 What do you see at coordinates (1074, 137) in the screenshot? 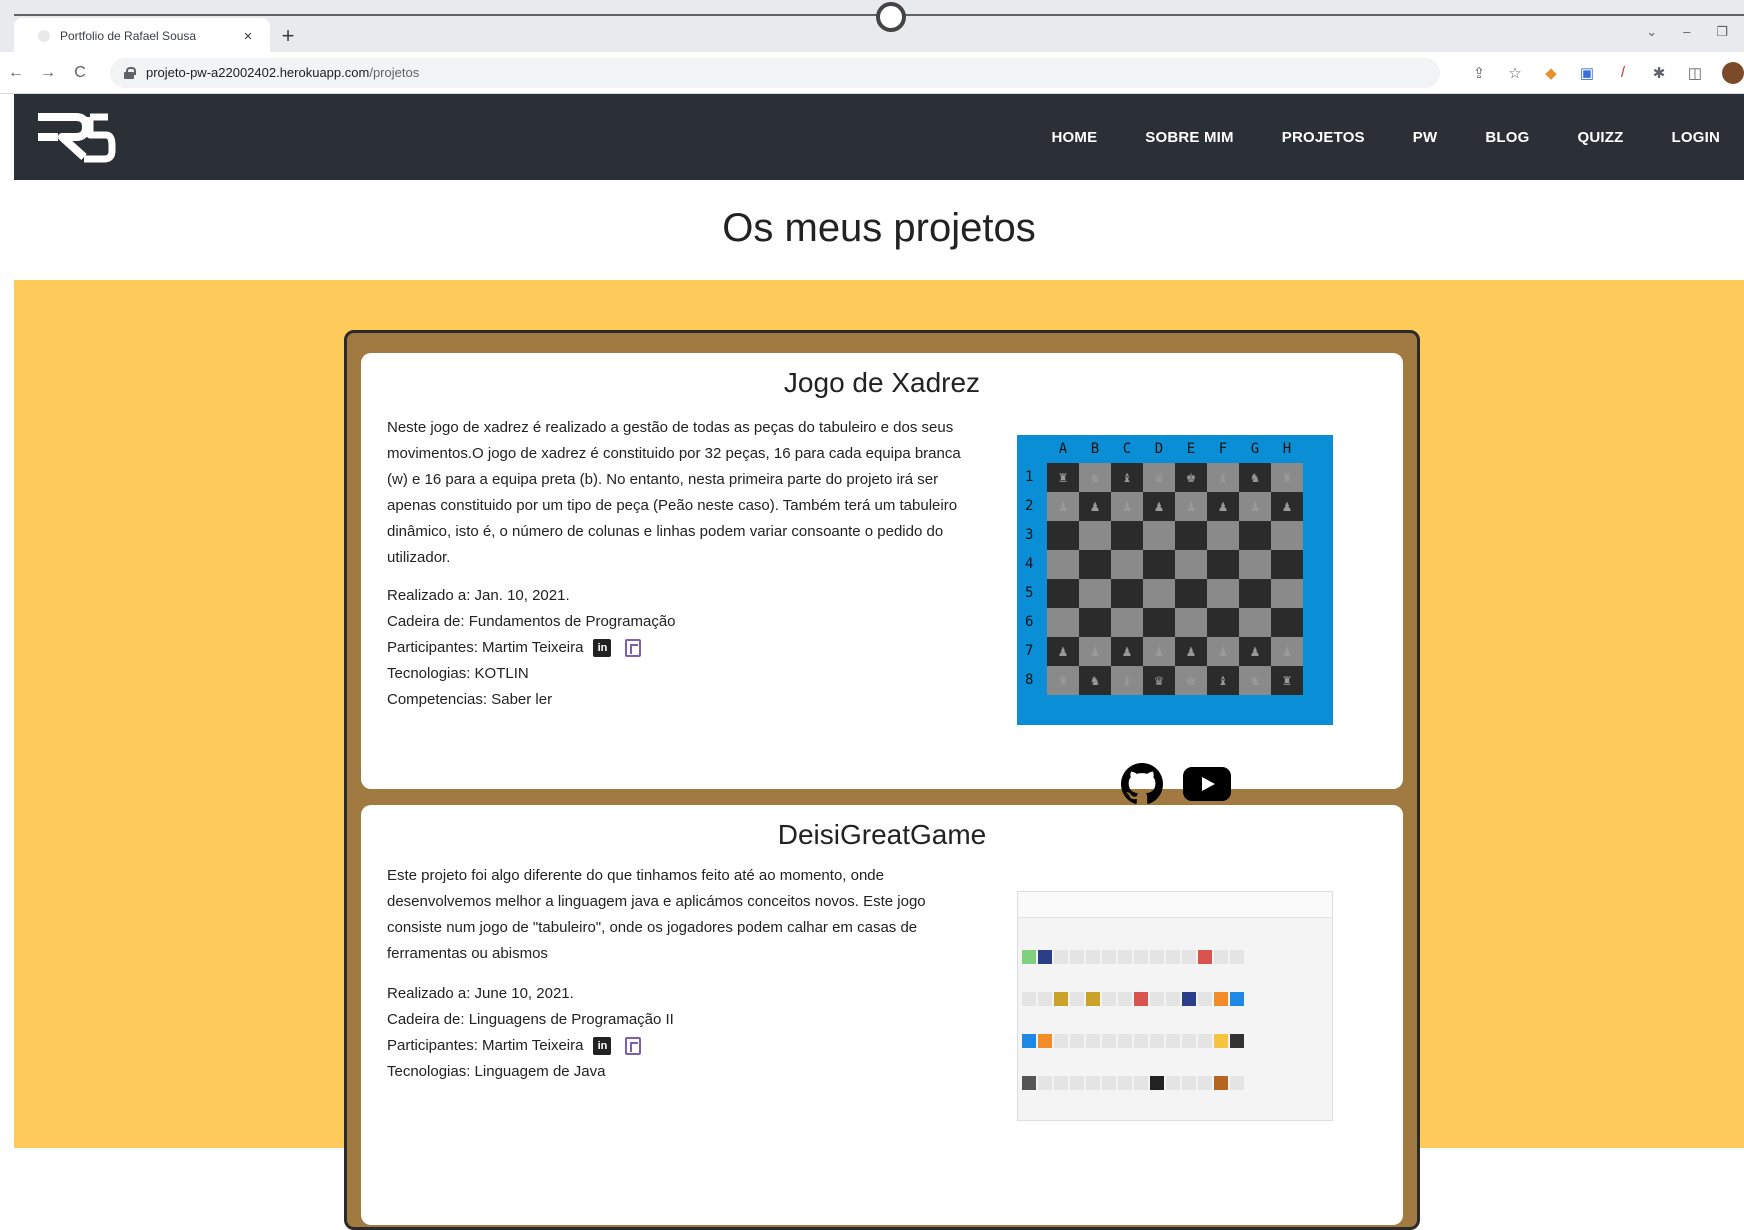
I see `nav-home: HOME` at bounding box center [1074, 137].